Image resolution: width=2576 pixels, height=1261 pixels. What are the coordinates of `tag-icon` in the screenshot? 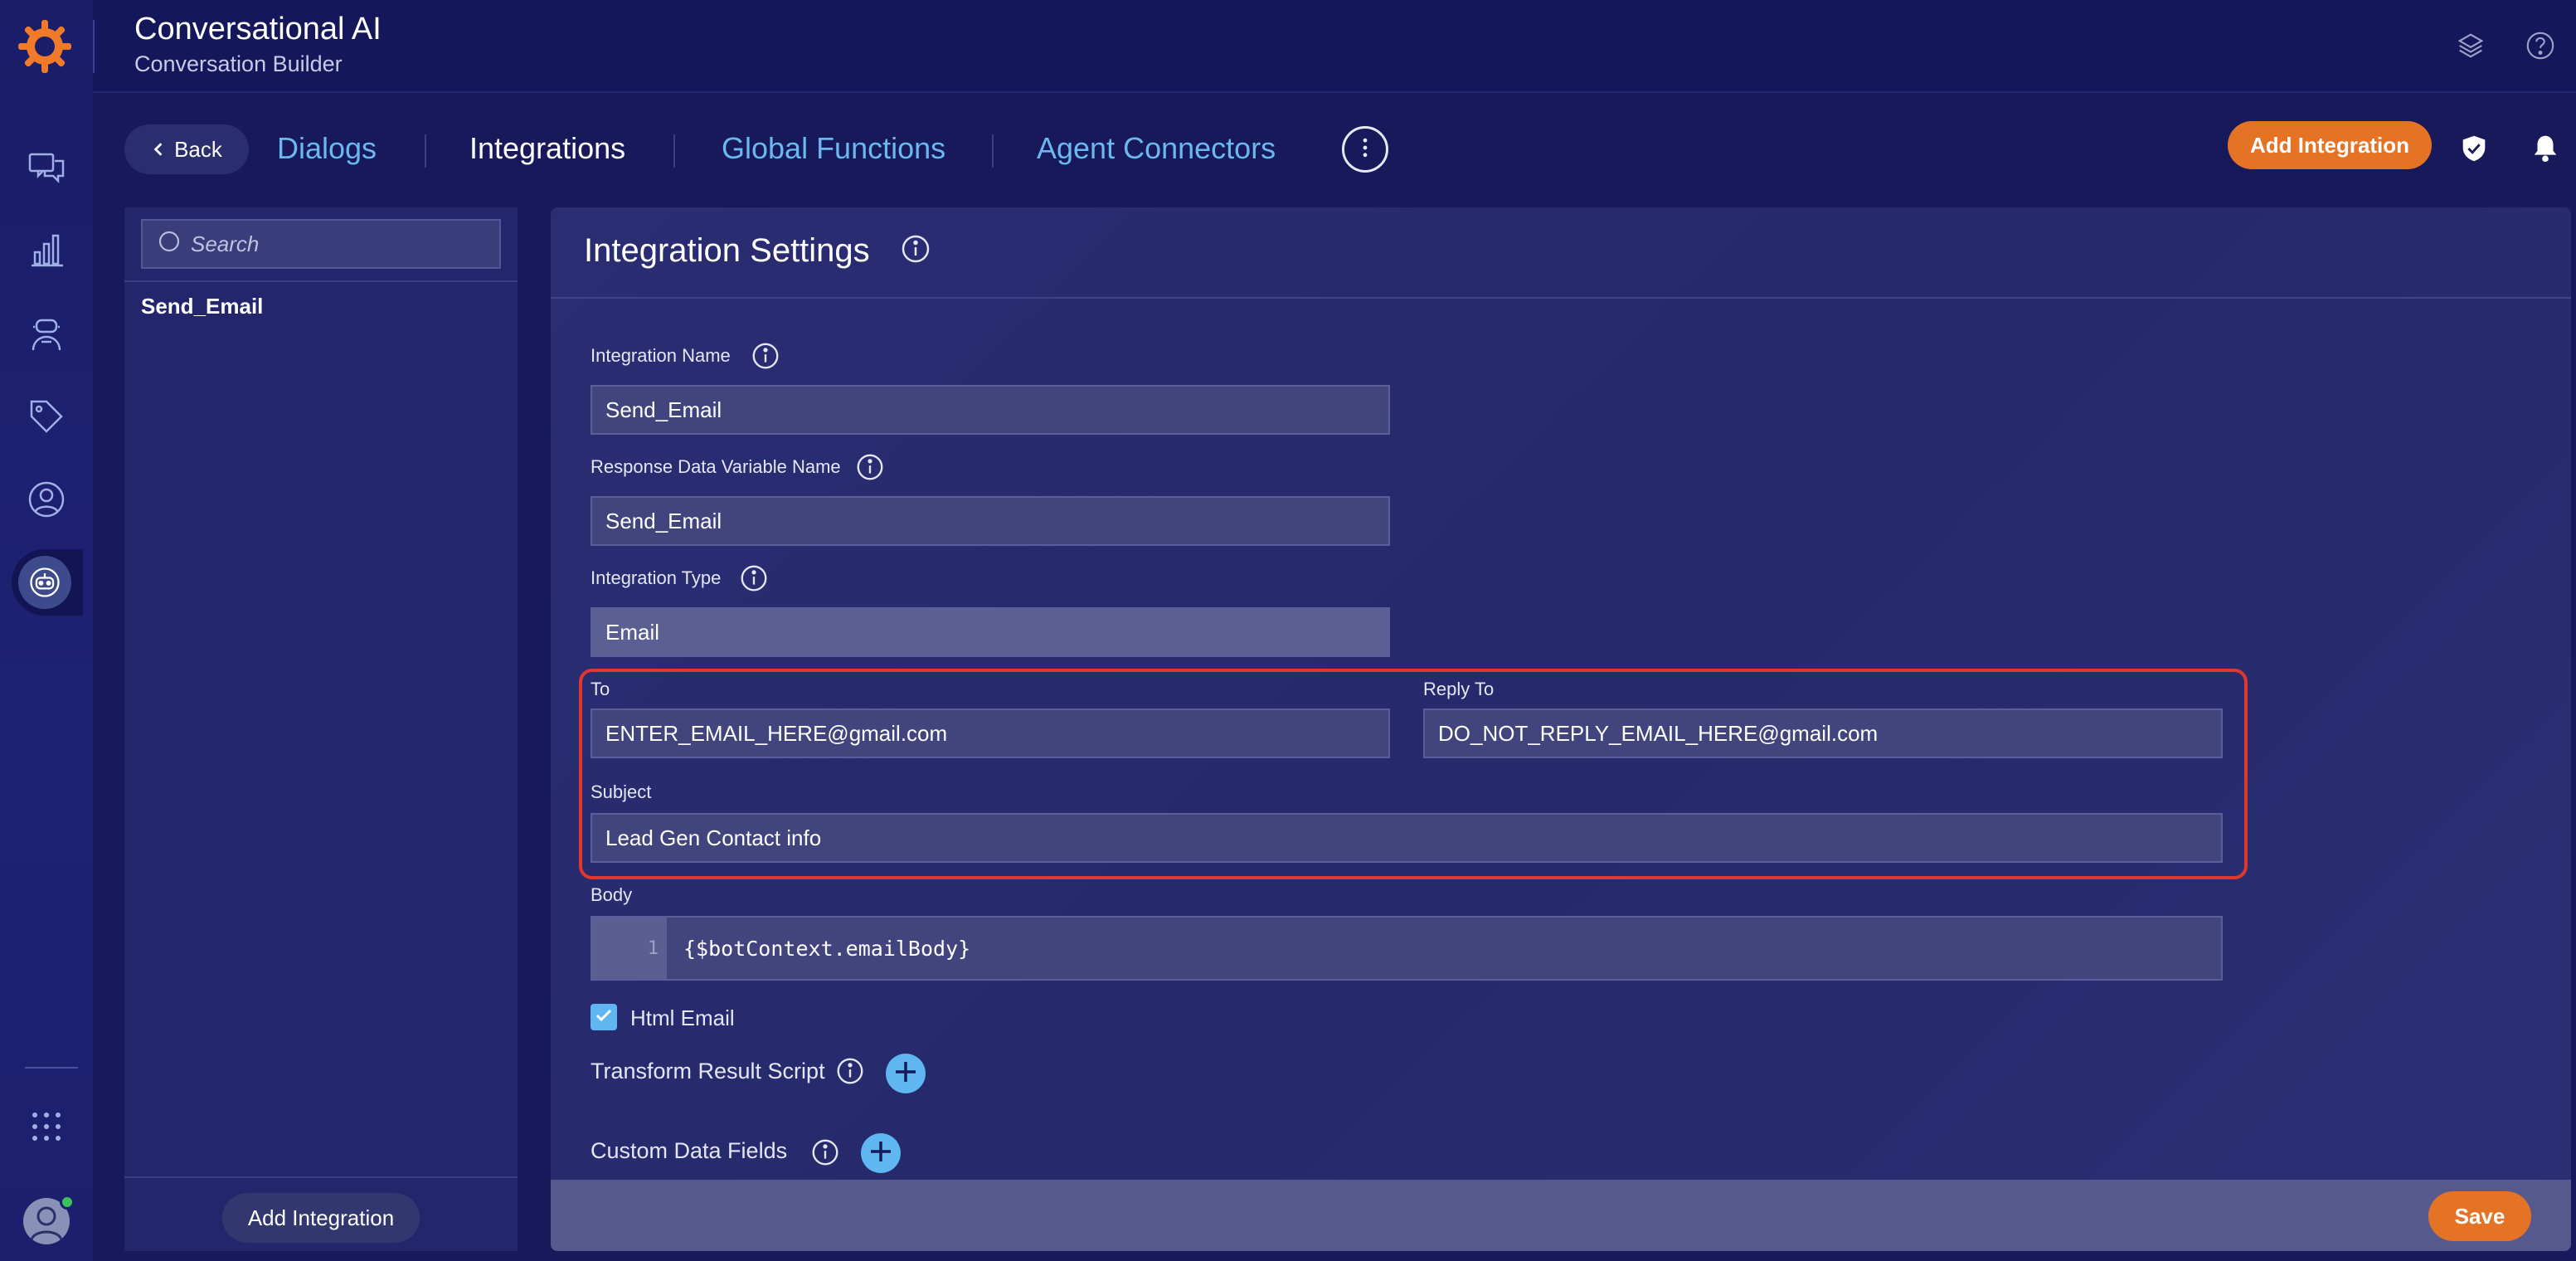 It's located at (47, 416).